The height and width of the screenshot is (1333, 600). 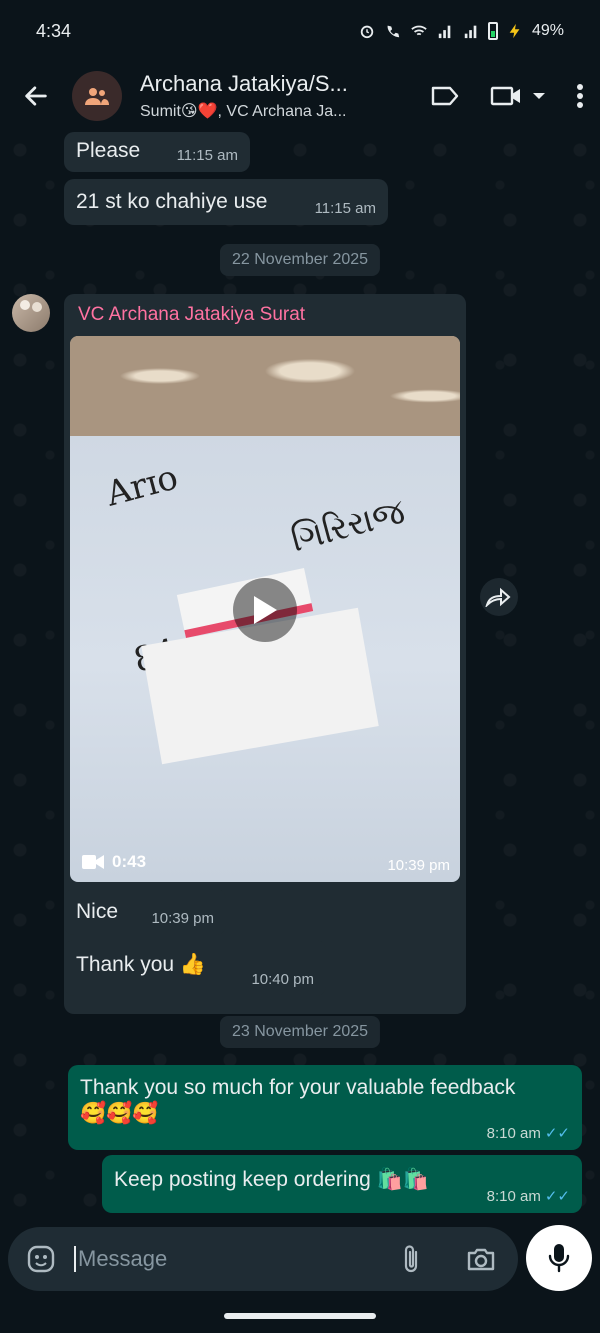 What do you see at coordinates (300, 31) in the screenshot?
I see `status-bar: 4:34 49%` at bounding box center [300, 31].